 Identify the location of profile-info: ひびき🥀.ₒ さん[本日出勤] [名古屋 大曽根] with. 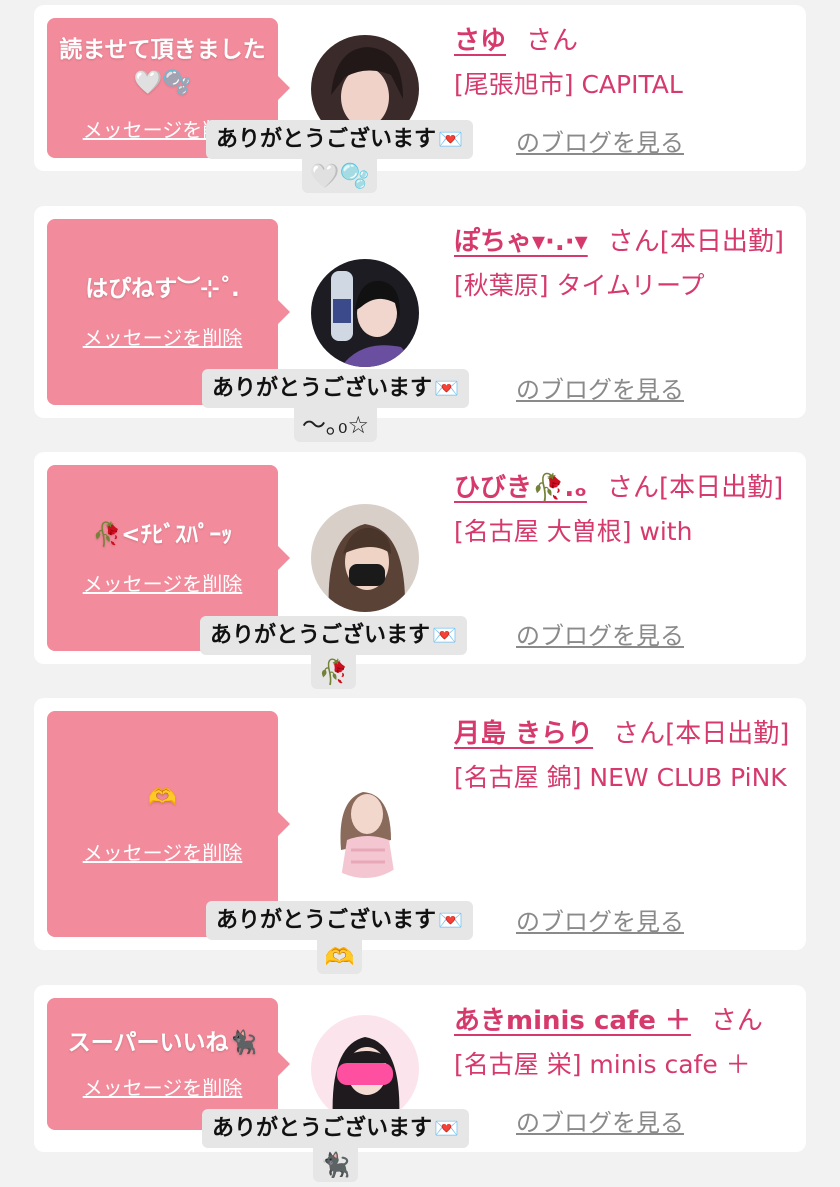
(624, 510).